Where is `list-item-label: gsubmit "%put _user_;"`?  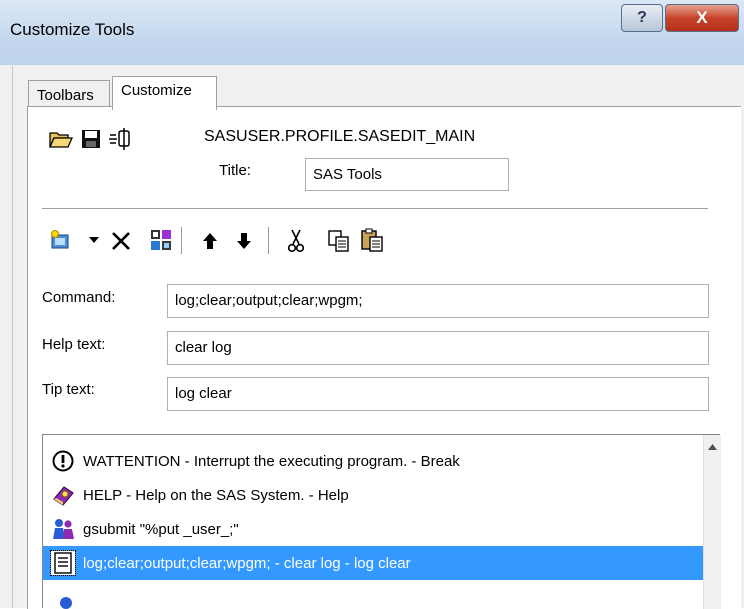
list-item-label: gsubmit "%put _user_;" is located at coordinates (161, 529).